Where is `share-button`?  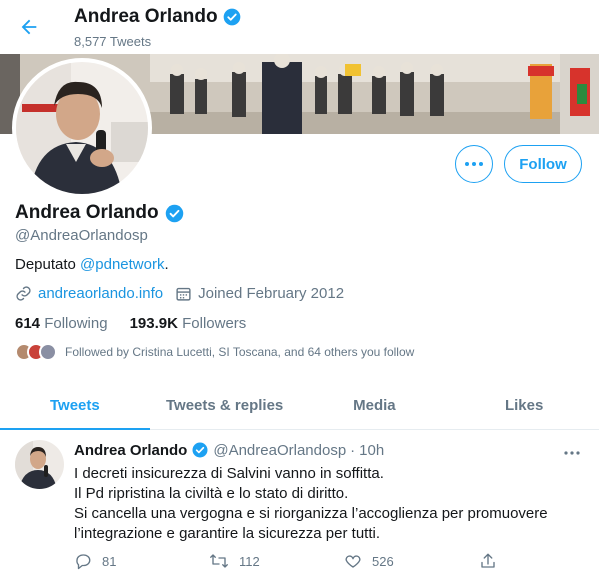 share-button is located at coordinates (539, 561).